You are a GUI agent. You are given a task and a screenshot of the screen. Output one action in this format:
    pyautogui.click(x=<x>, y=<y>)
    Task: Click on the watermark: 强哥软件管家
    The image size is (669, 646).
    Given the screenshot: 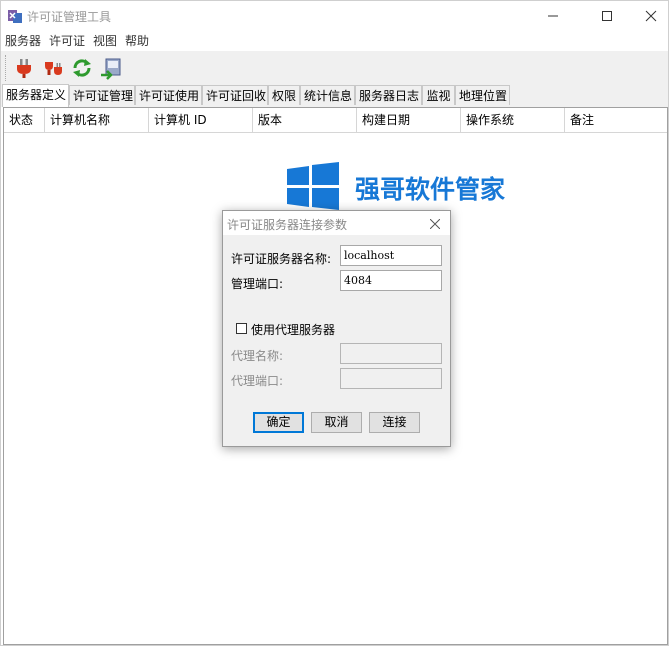 What is the action you would take?
    pyautogui.click(x=407, y=187)
    